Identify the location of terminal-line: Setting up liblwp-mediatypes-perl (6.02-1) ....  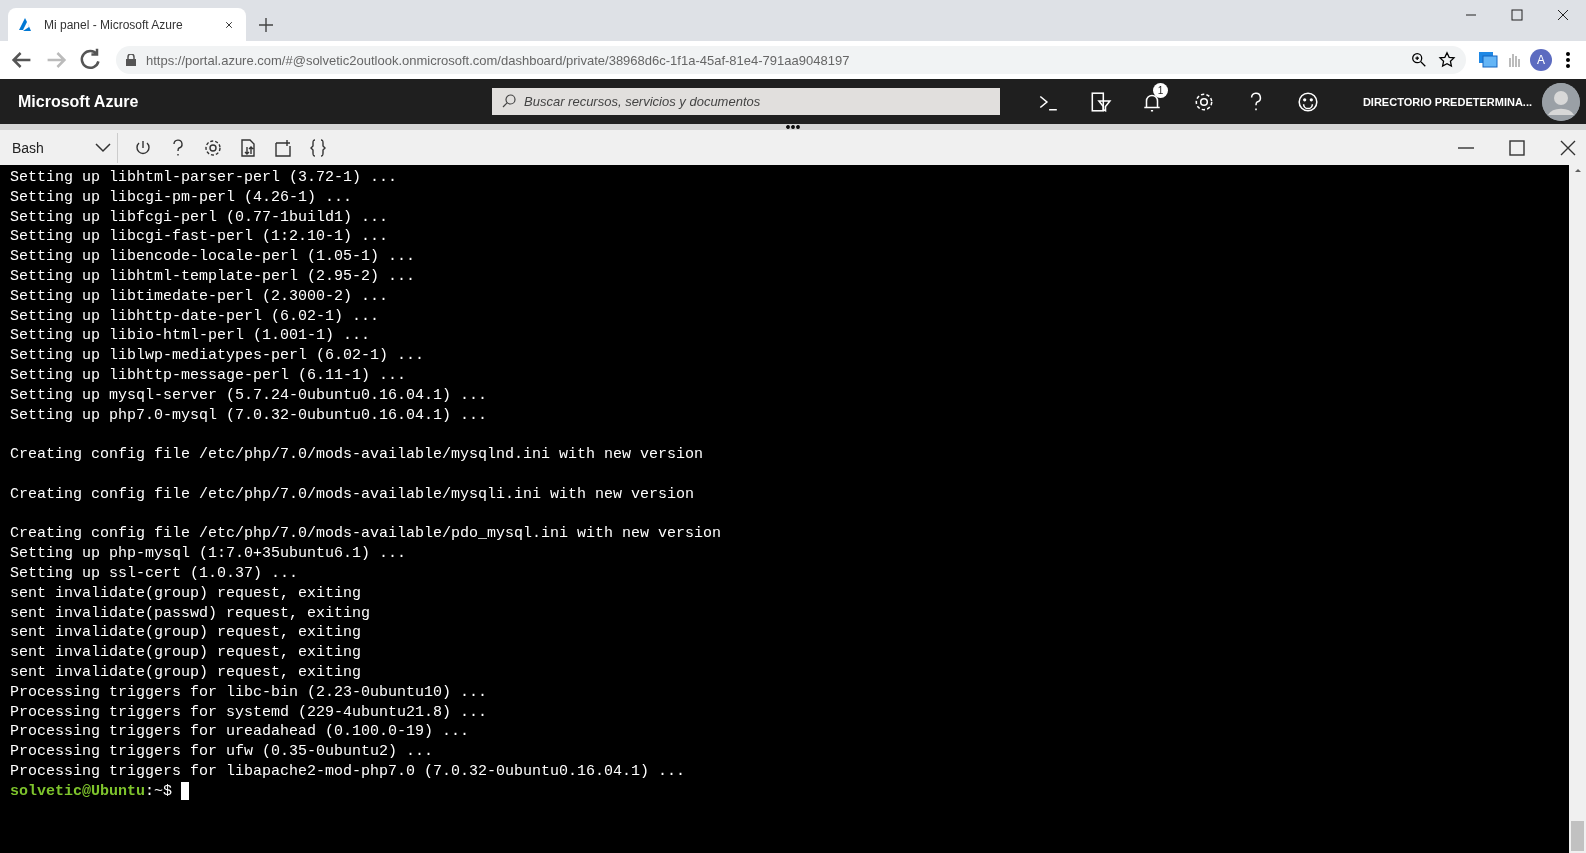
(217, 356).